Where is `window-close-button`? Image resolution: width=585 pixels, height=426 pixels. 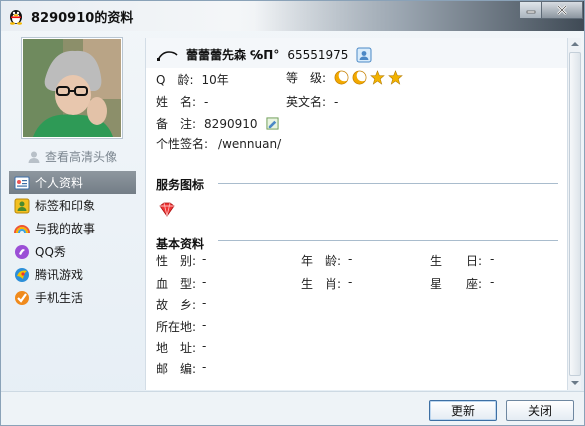 window-close-button is located at coordinates (562, 10).